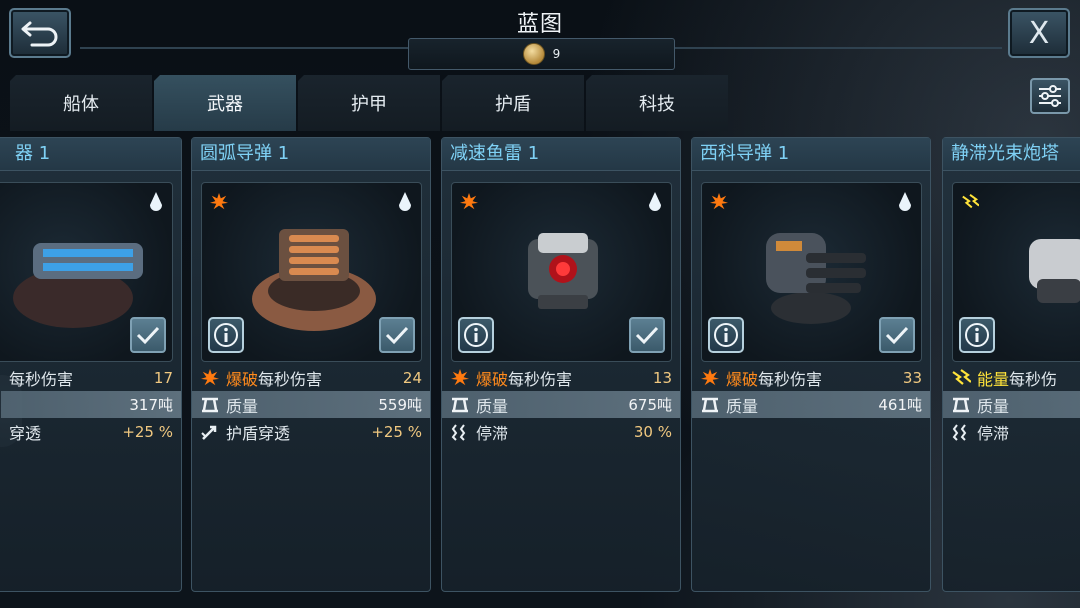  I want to click on stat-row: 爆破每秒伤害 13, so click(561, 377).